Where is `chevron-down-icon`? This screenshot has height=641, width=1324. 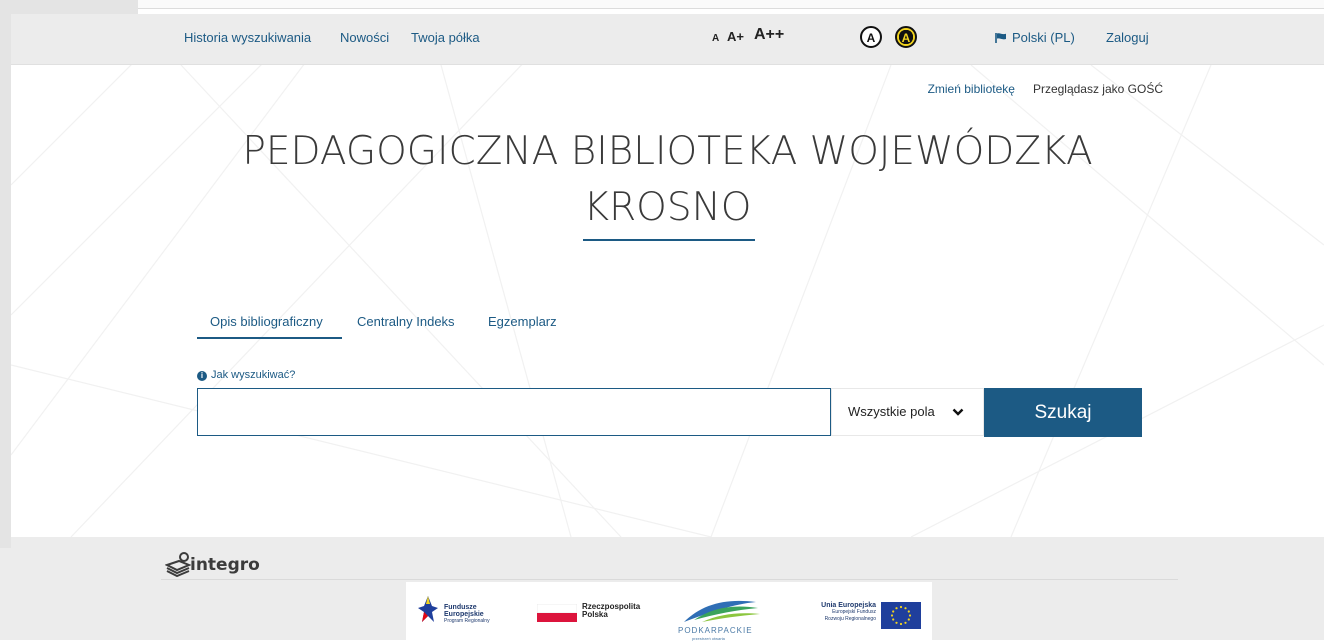
chevron-down-icon is located at coordinates (958, 412).